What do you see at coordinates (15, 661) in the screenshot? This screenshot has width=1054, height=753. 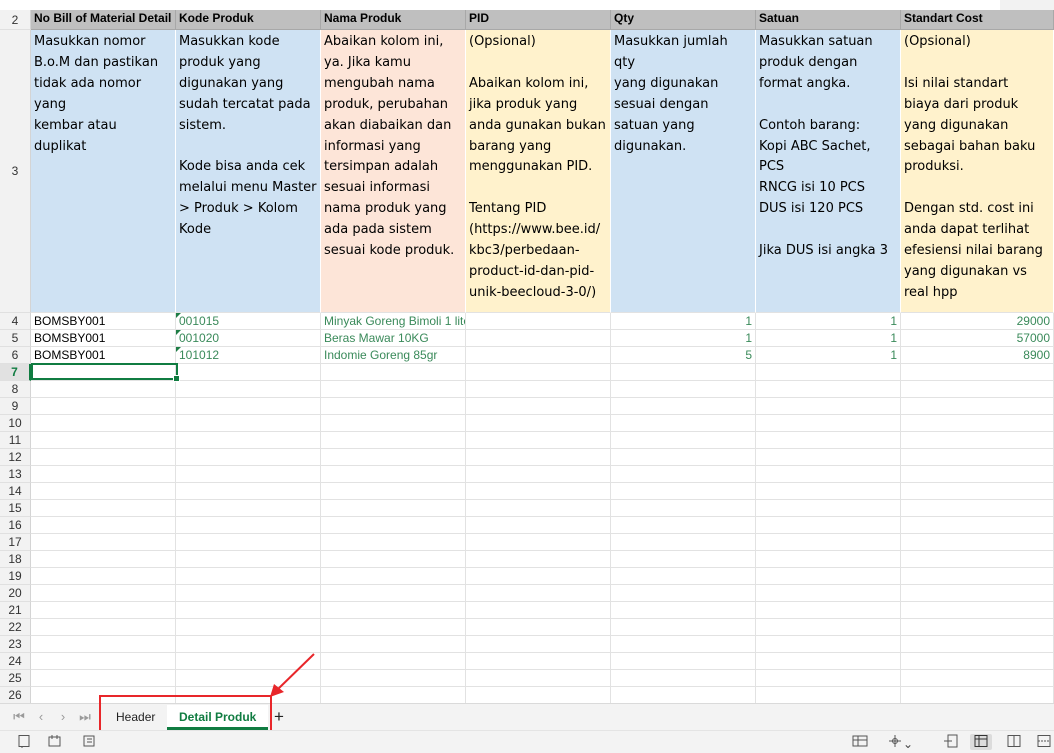 I see `row-header: 24` at bounding box center [15, 661].